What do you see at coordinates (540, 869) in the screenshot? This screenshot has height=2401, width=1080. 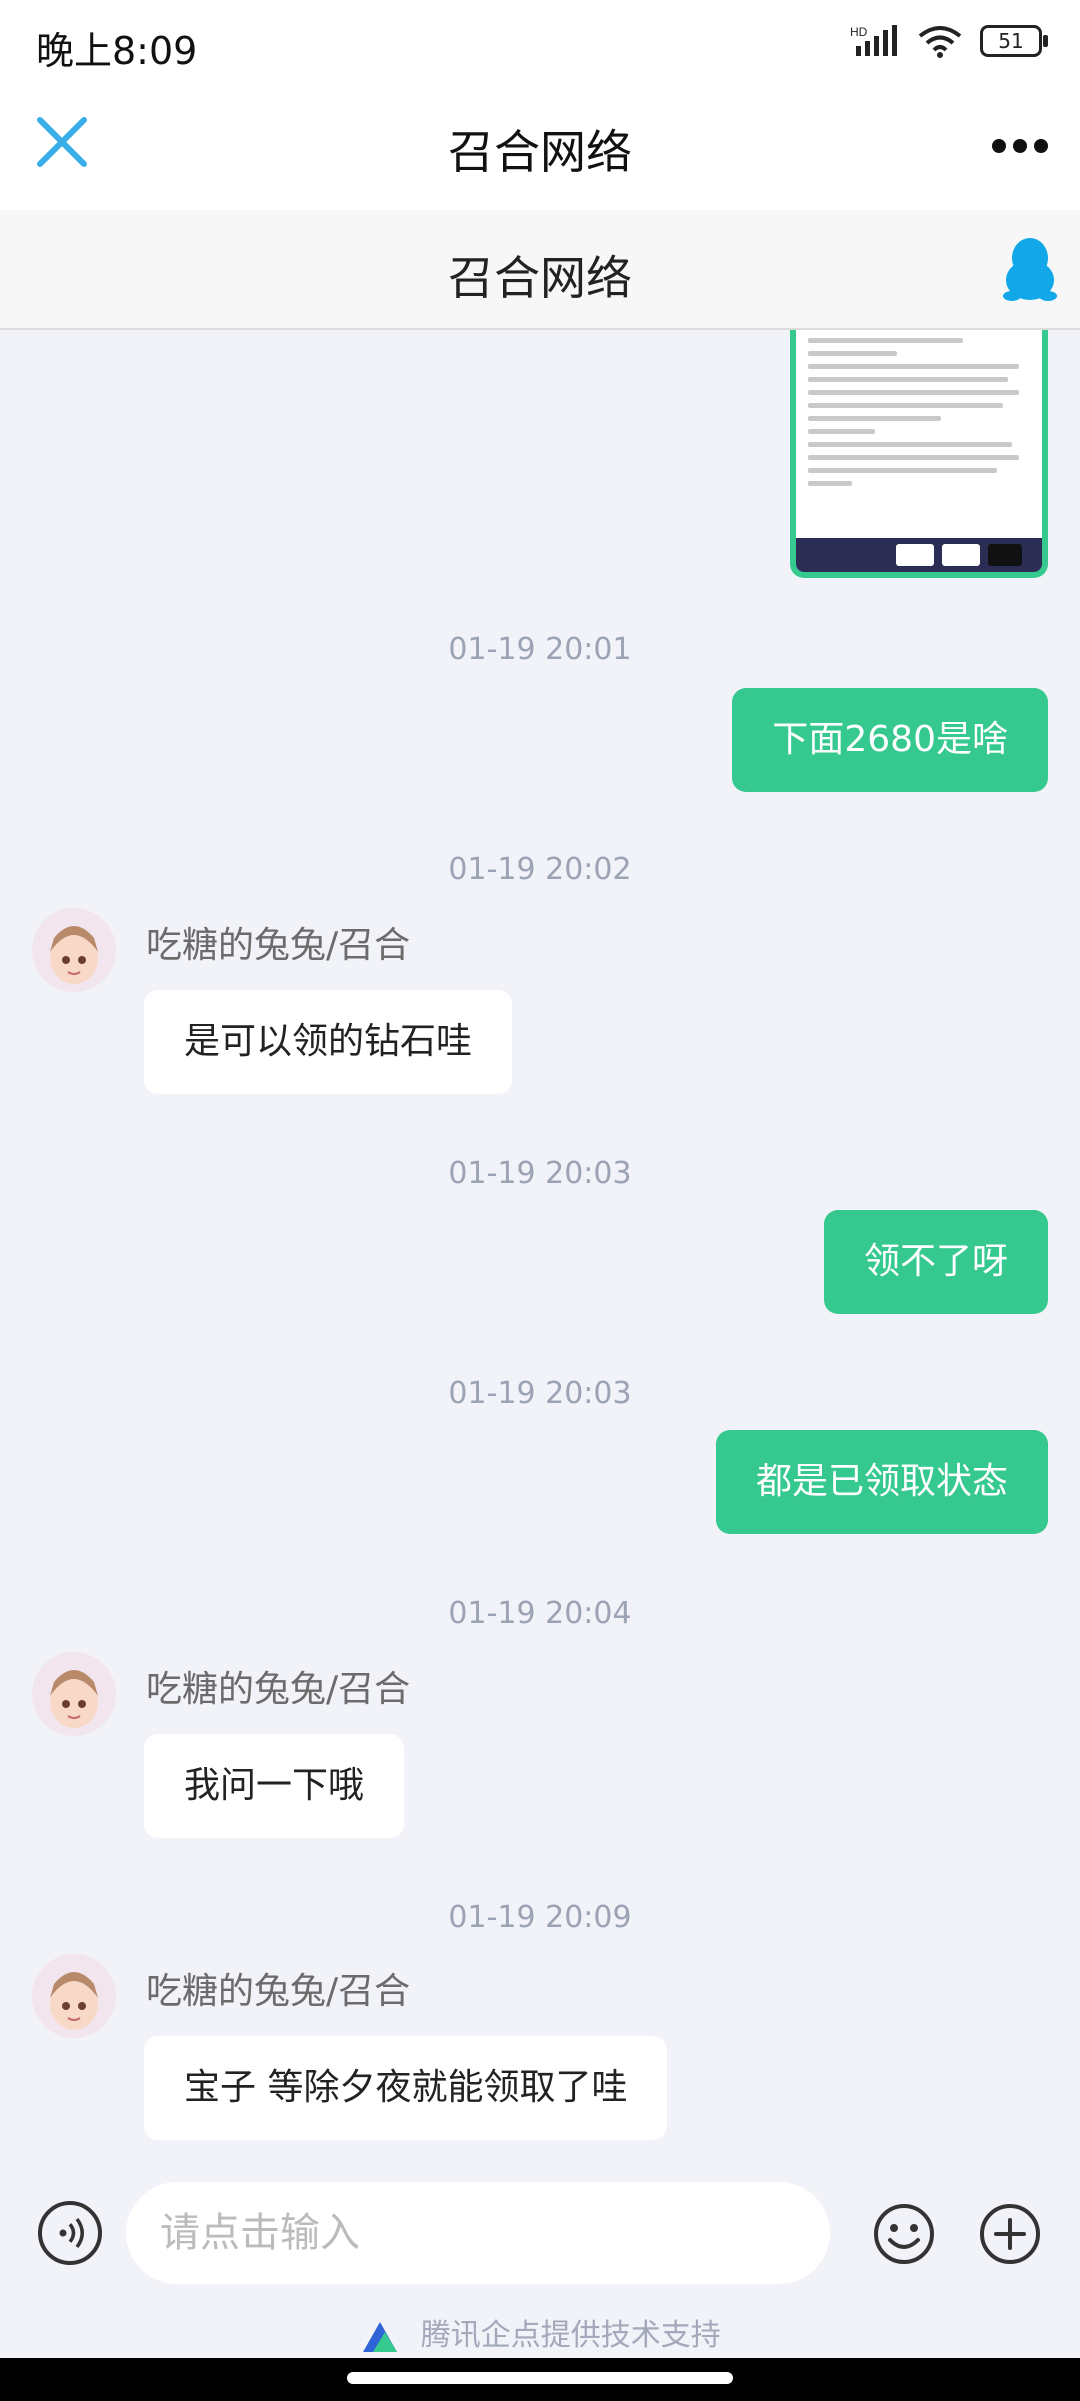 I see `message-timestamp: 01-19 20:02` at bounding box center [540, 869].